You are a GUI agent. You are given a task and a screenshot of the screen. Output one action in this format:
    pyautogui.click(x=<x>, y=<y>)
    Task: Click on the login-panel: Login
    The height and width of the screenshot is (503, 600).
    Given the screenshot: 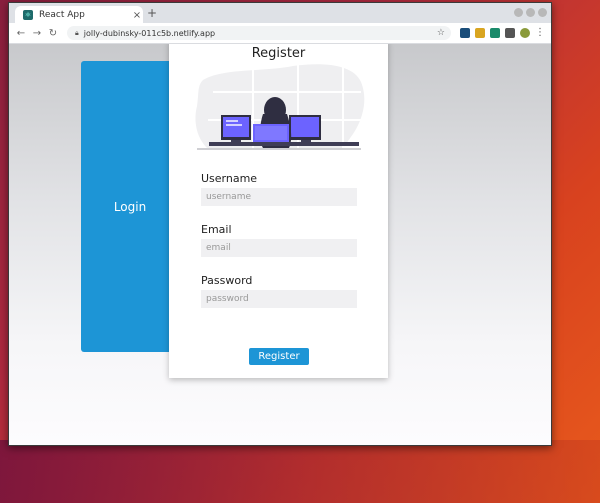 What is the action you would take?
    pyautogui.click(x=130, y=206)
    